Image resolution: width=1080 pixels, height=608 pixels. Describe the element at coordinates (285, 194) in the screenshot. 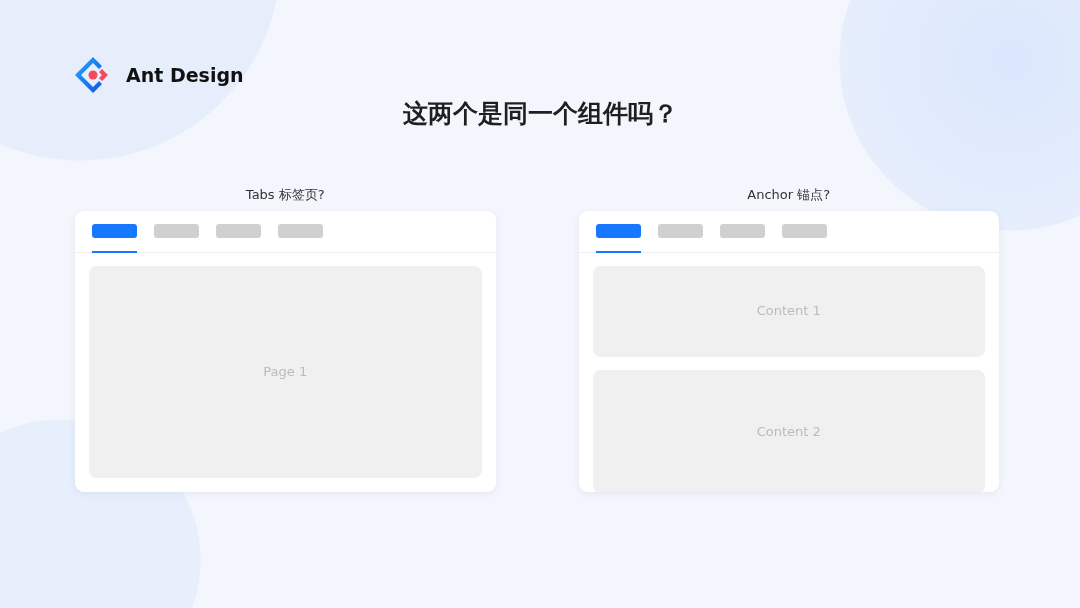

I see `panel-caption: Tabs 标签页?` at that location.